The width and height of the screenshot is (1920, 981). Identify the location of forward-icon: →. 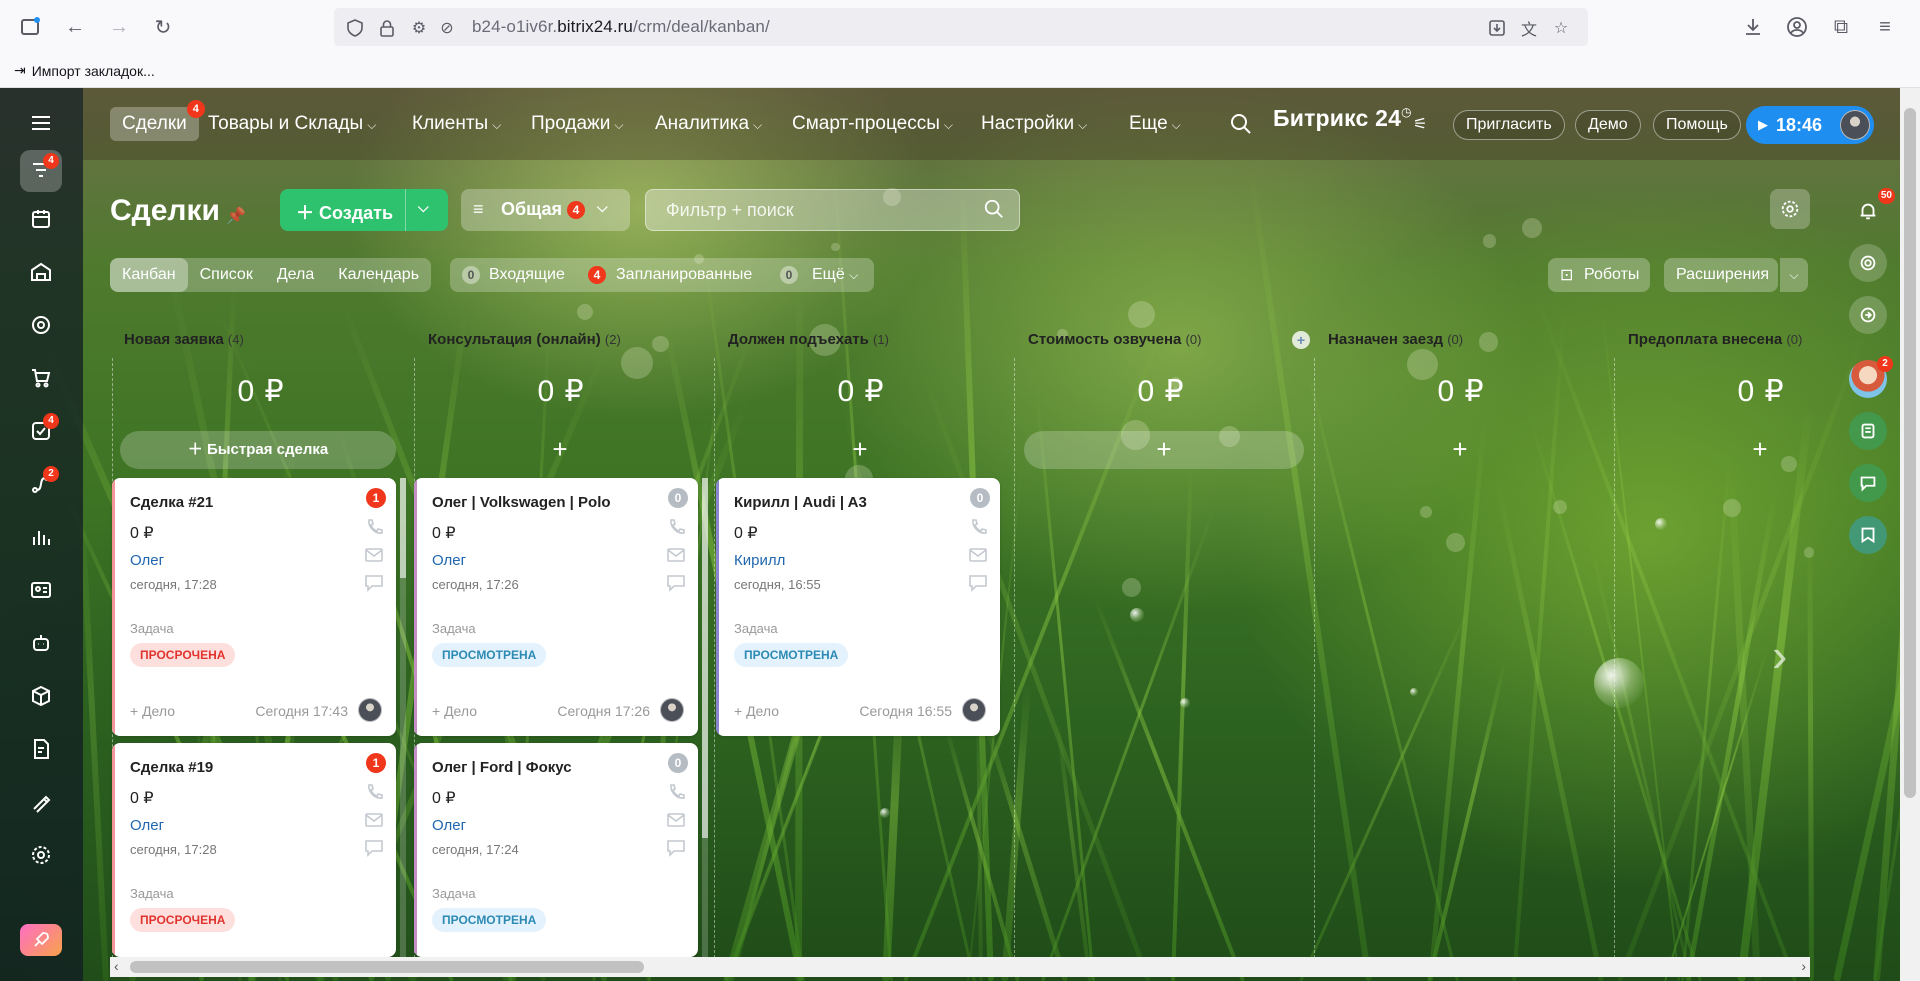
(119, 27).